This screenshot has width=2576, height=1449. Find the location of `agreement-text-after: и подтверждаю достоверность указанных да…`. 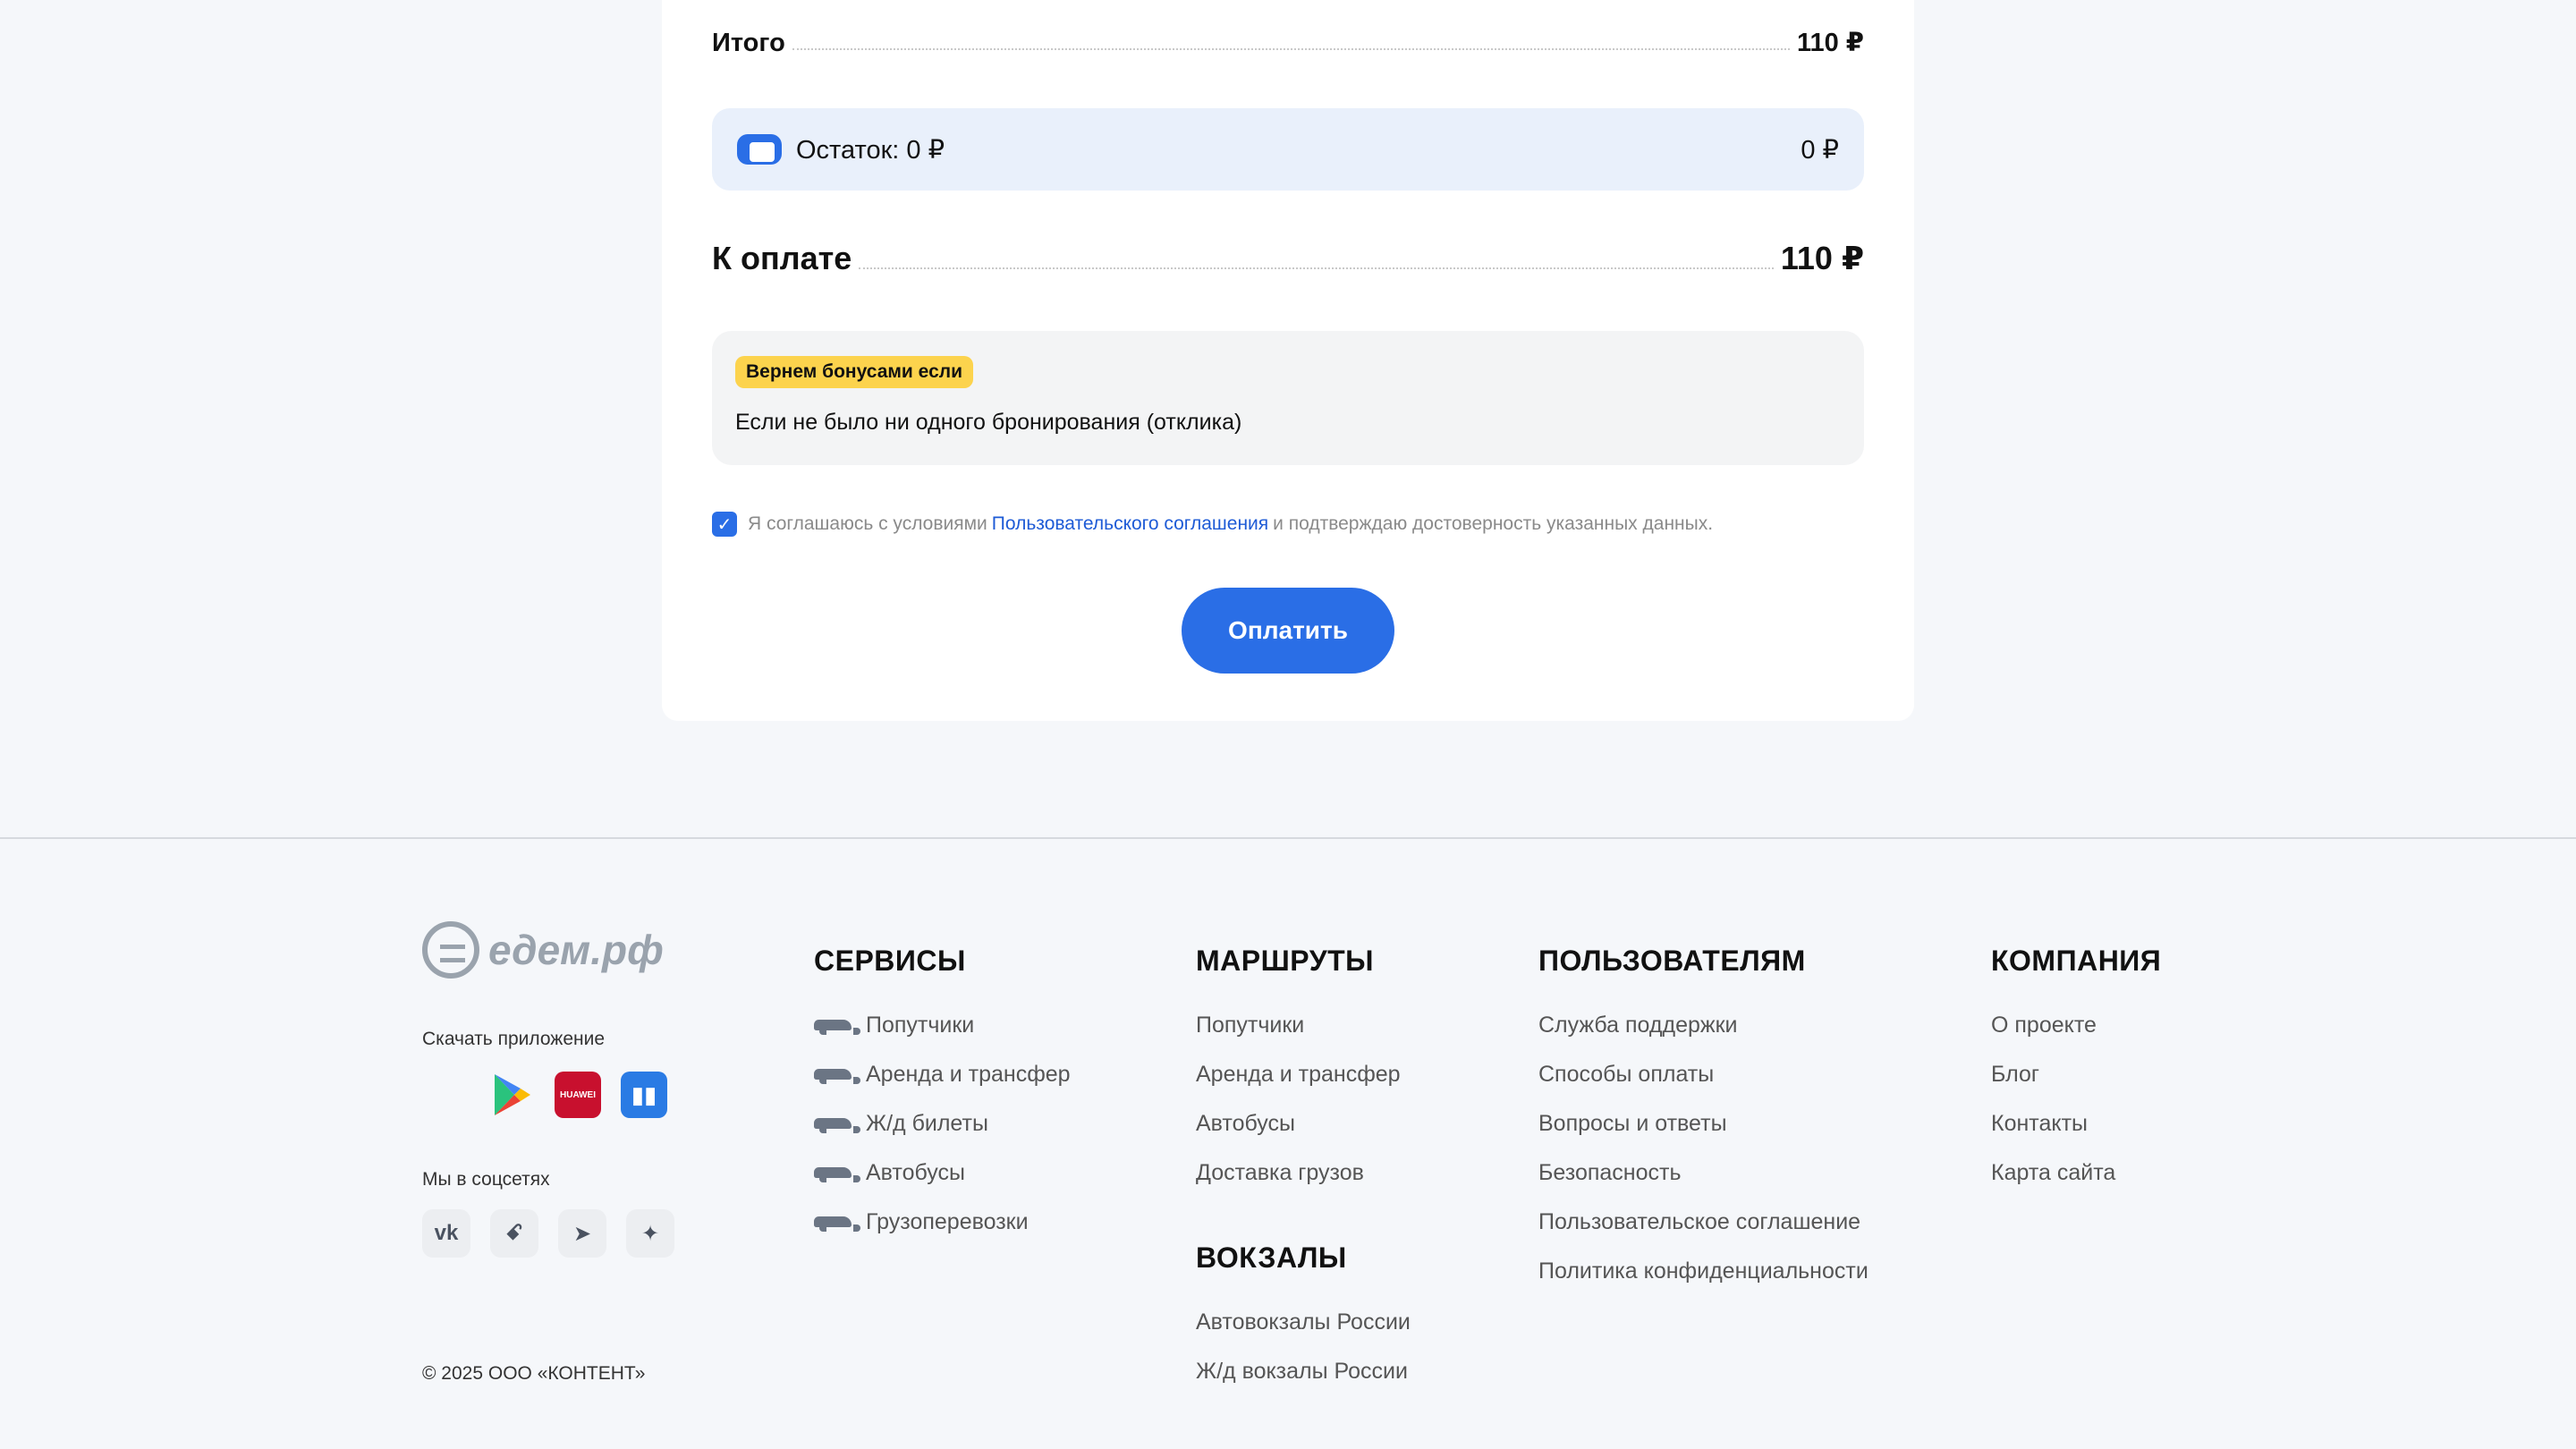

agreement-text-after: и подтверждаю достоверность указанных да… is located at coordinates (1493, 523).